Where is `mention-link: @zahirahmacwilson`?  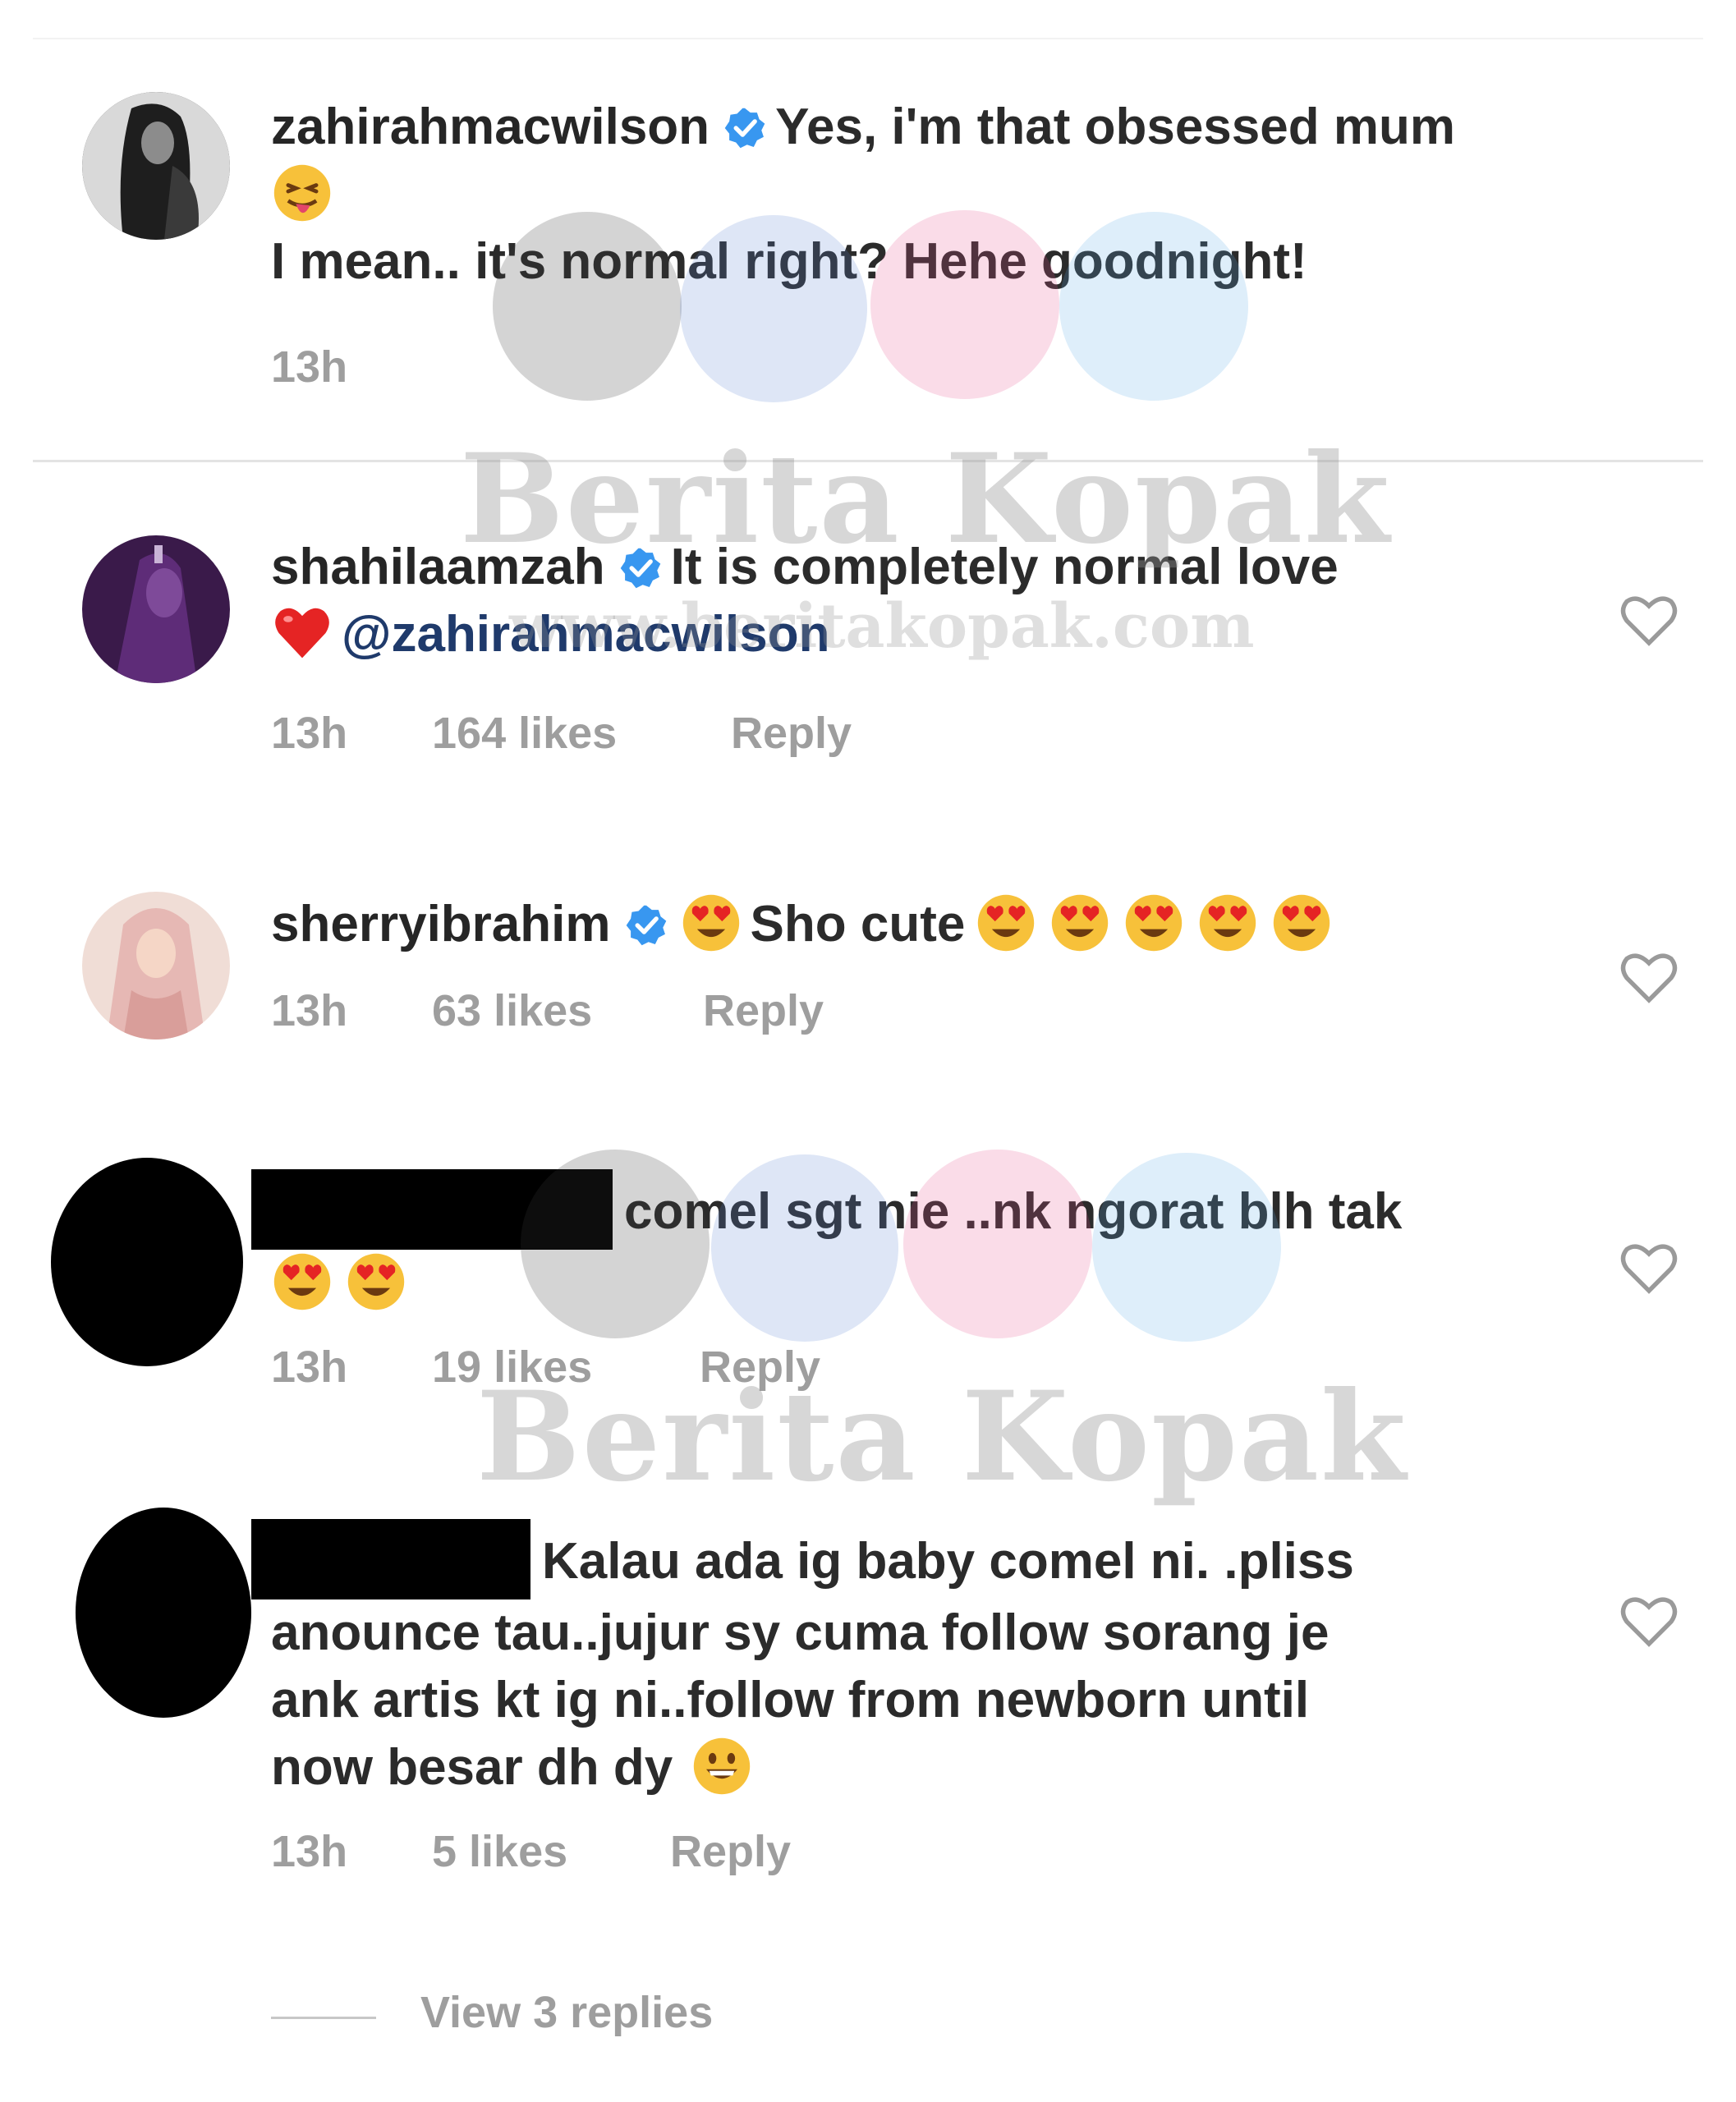 mention-link: @zahirahmacwilson is located at coordinates (586, 634).